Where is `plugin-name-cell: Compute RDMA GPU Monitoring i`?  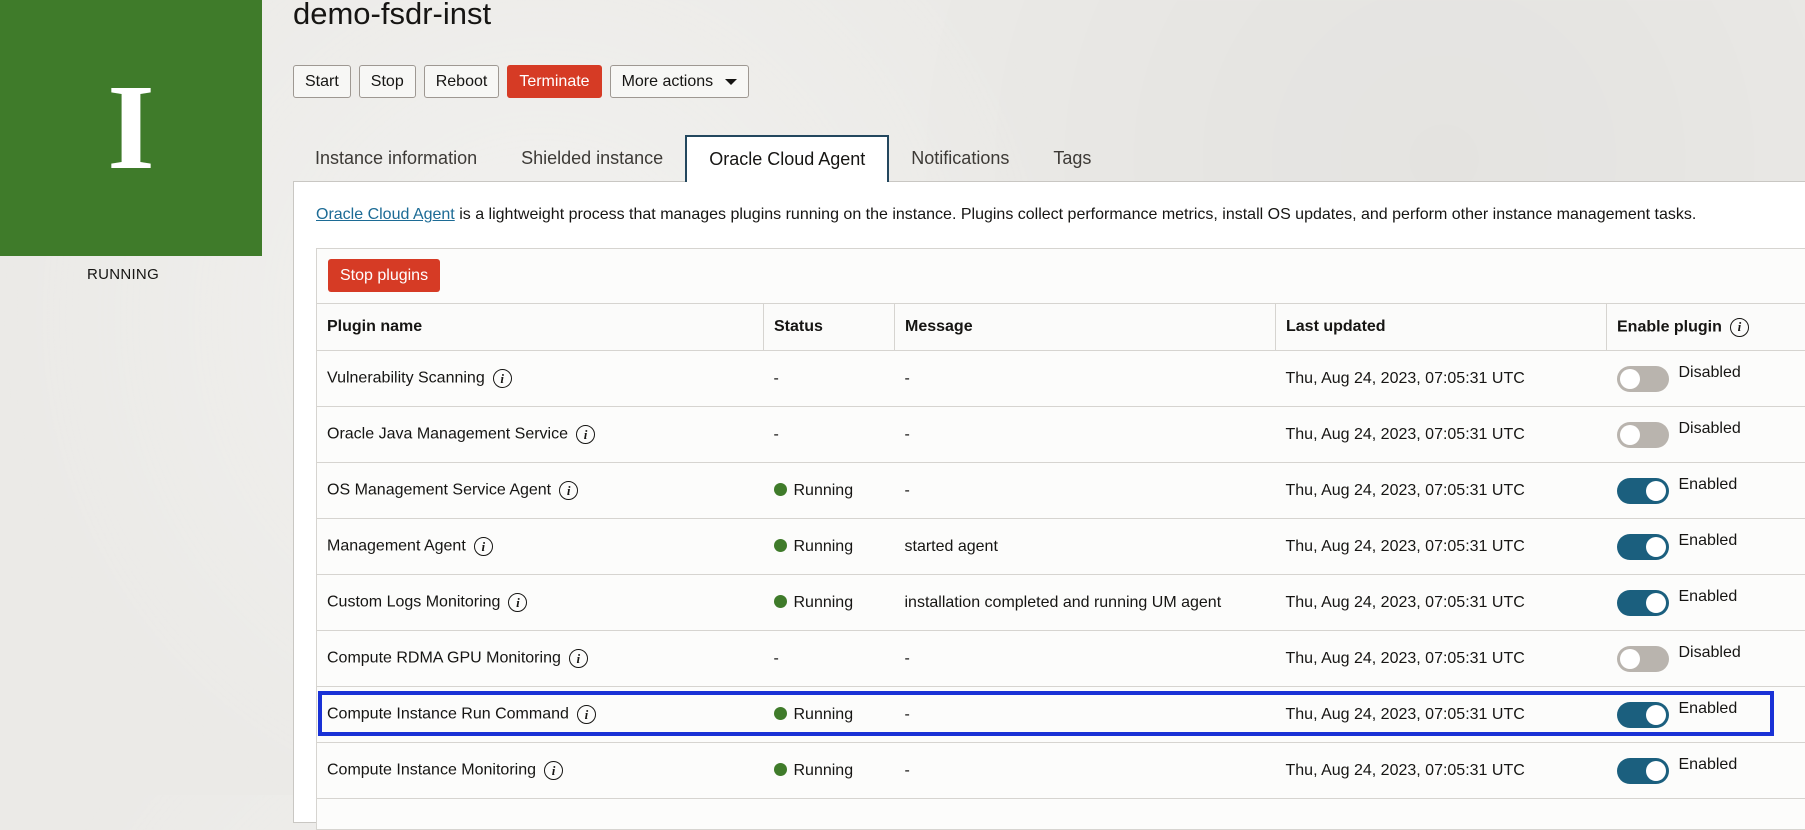
plugin-name-cell: Compute RDMA GPU Monitoring i is located at coordinates (540, 659).